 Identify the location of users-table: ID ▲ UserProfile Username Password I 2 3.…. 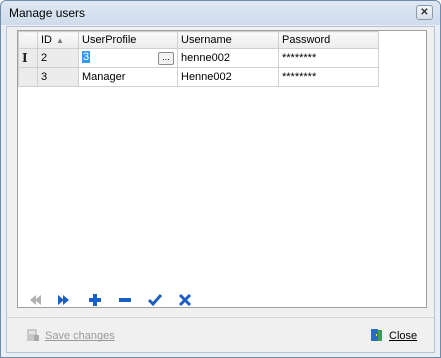
(198, 59).